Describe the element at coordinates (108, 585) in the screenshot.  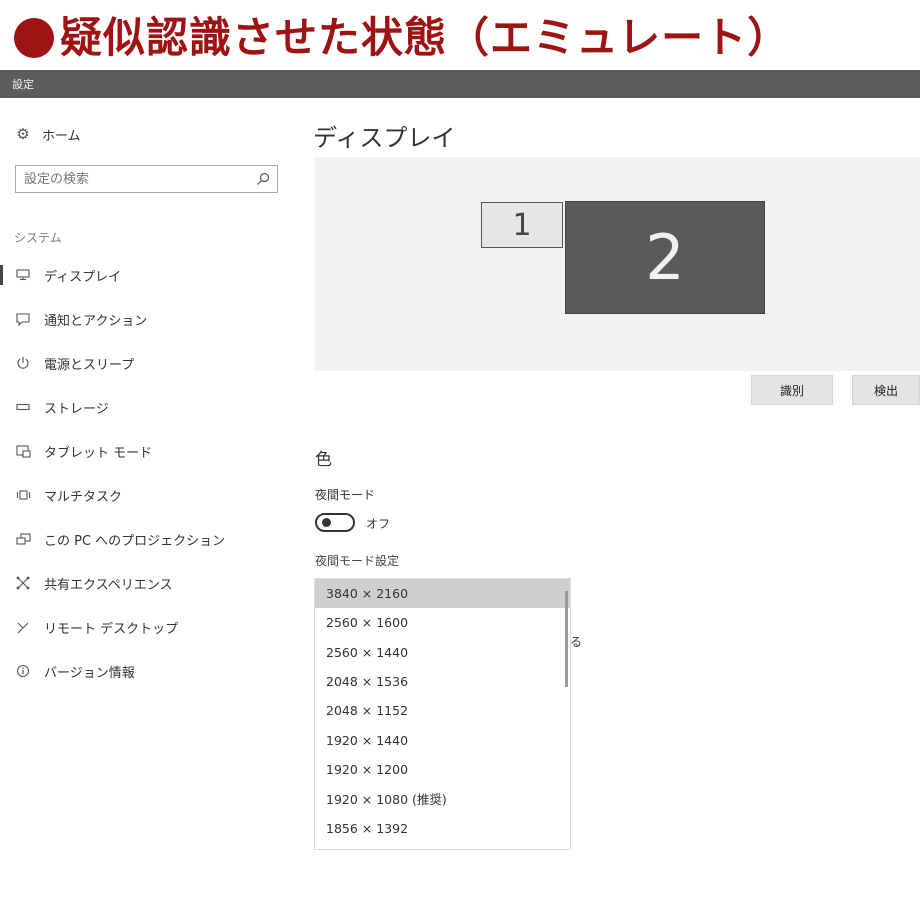
I see `sidebar-item-label: 共有エクスペリエンス` at that location.